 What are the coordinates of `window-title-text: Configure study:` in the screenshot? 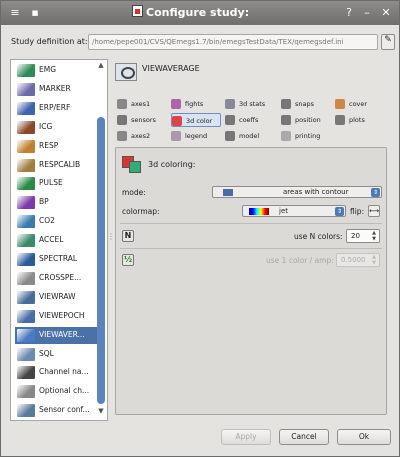 It's located at (198, 12).